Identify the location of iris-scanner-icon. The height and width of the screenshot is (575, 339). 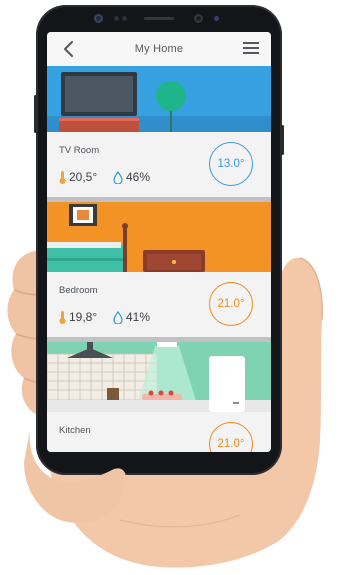
(198, 18).